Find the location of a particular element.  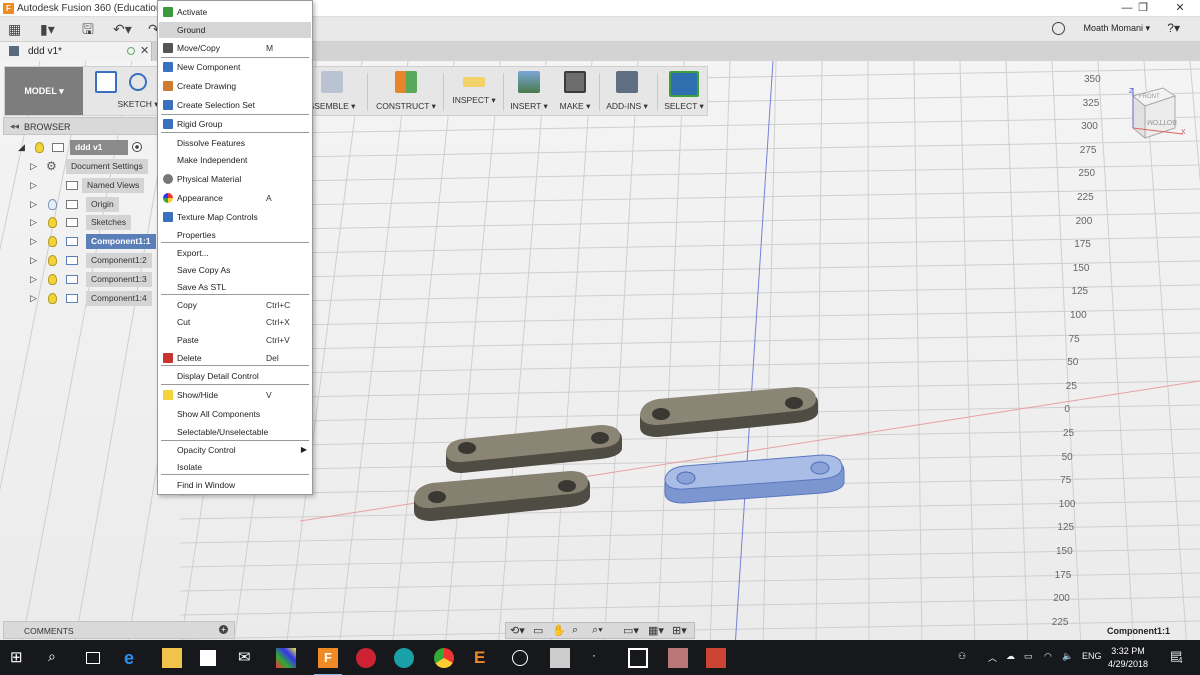

close-button: ✕ is located at coordinates (1180, 8).